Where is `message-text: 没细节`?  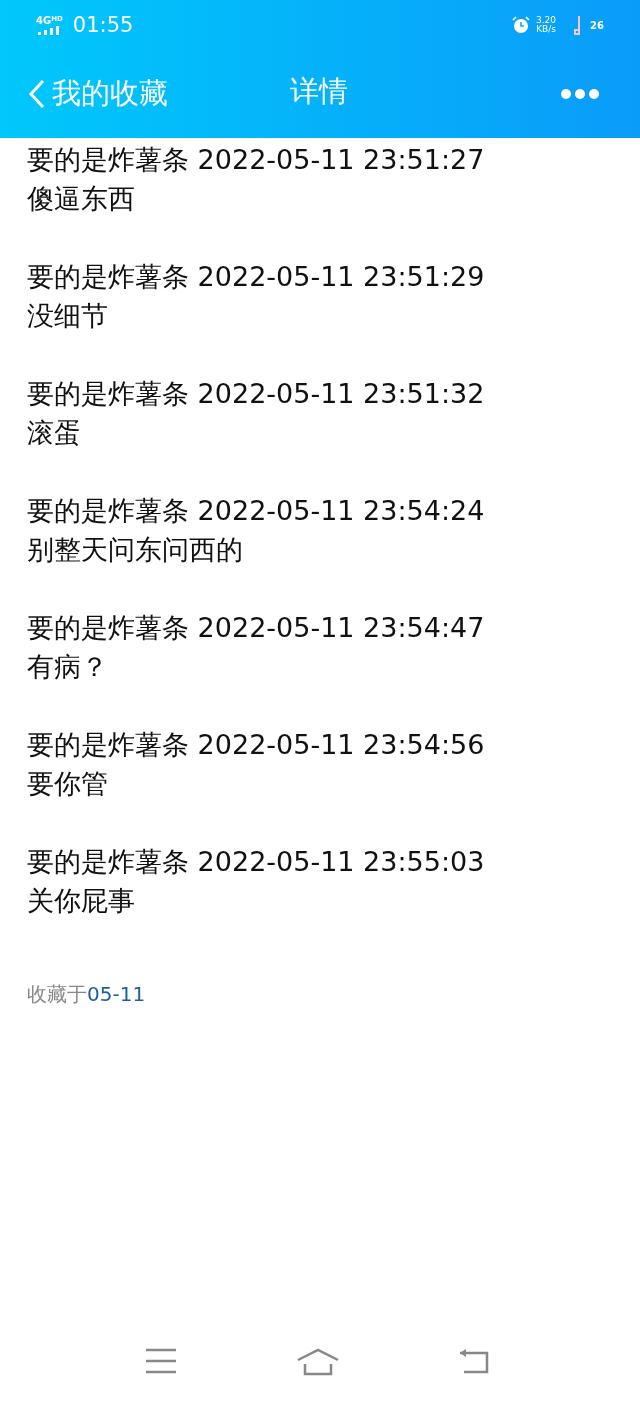
message-text: 没细节 is located at coordinates (68, 316).